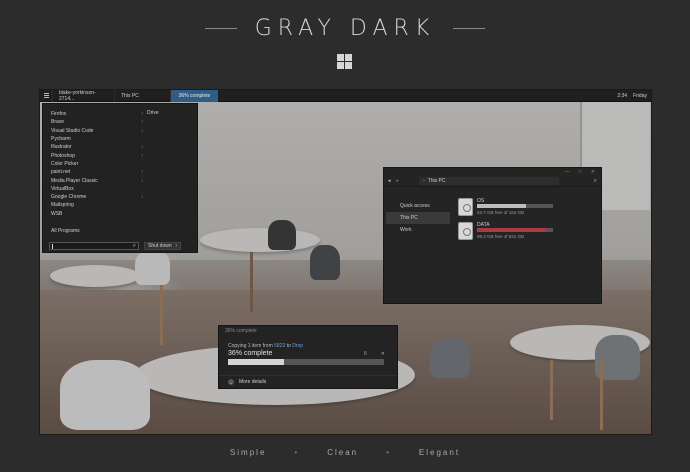 Image resolution: width=690 pixels, height=472 pixels. I want to click on maximize-icon: □, so click(580, 172).